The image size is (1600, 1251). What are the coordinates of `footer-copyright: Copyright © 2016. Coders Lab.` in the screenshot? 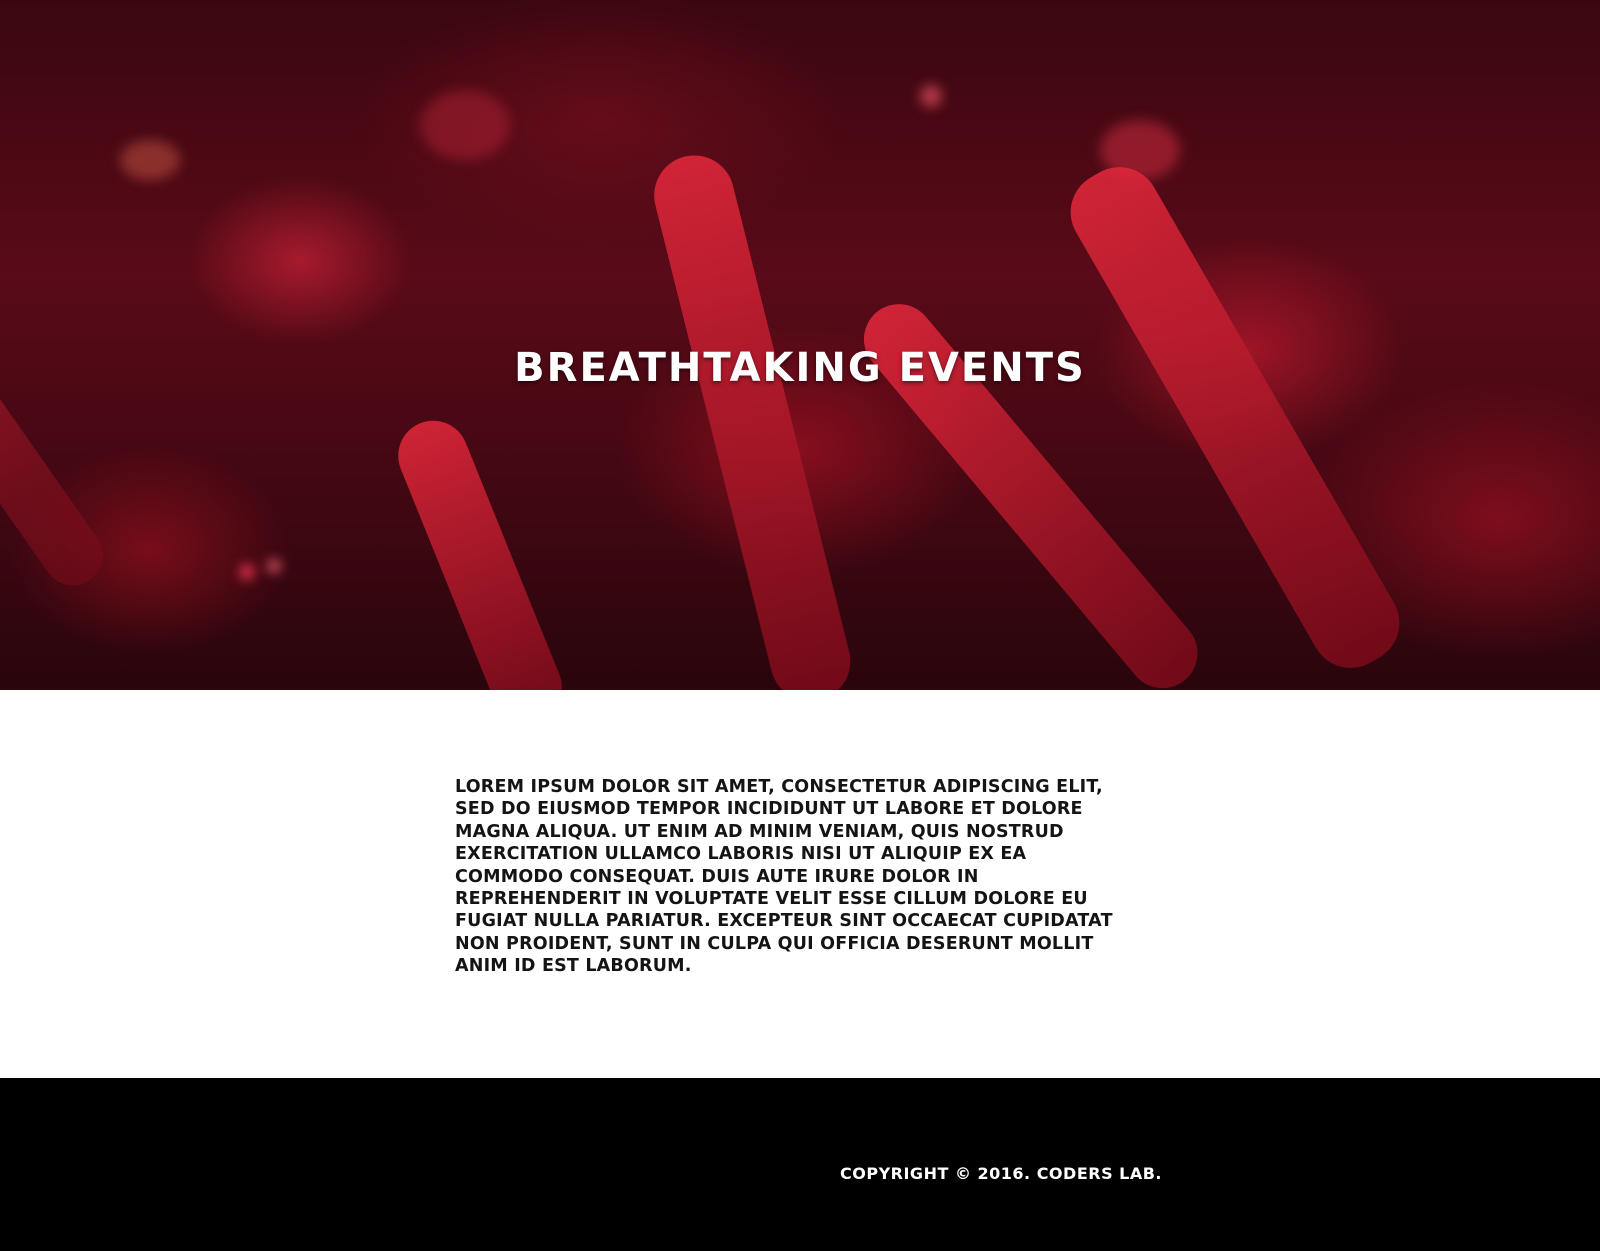 It's located at (1001, 1173).